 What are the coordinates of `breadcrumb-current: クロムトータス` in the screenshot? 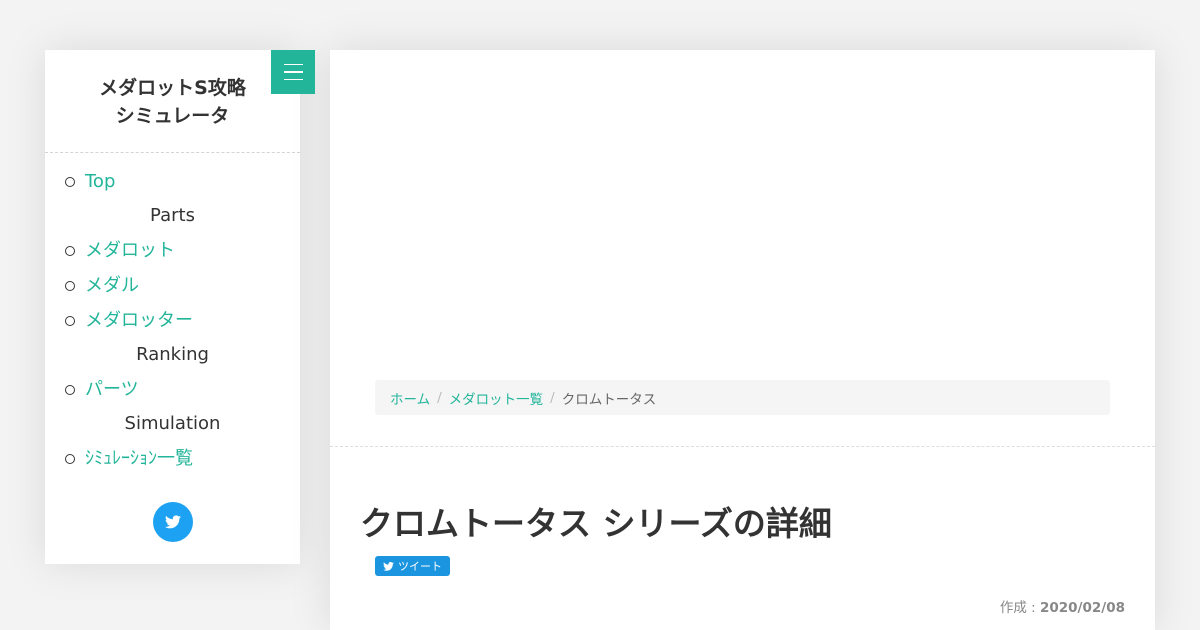 It's located at (609, 399).